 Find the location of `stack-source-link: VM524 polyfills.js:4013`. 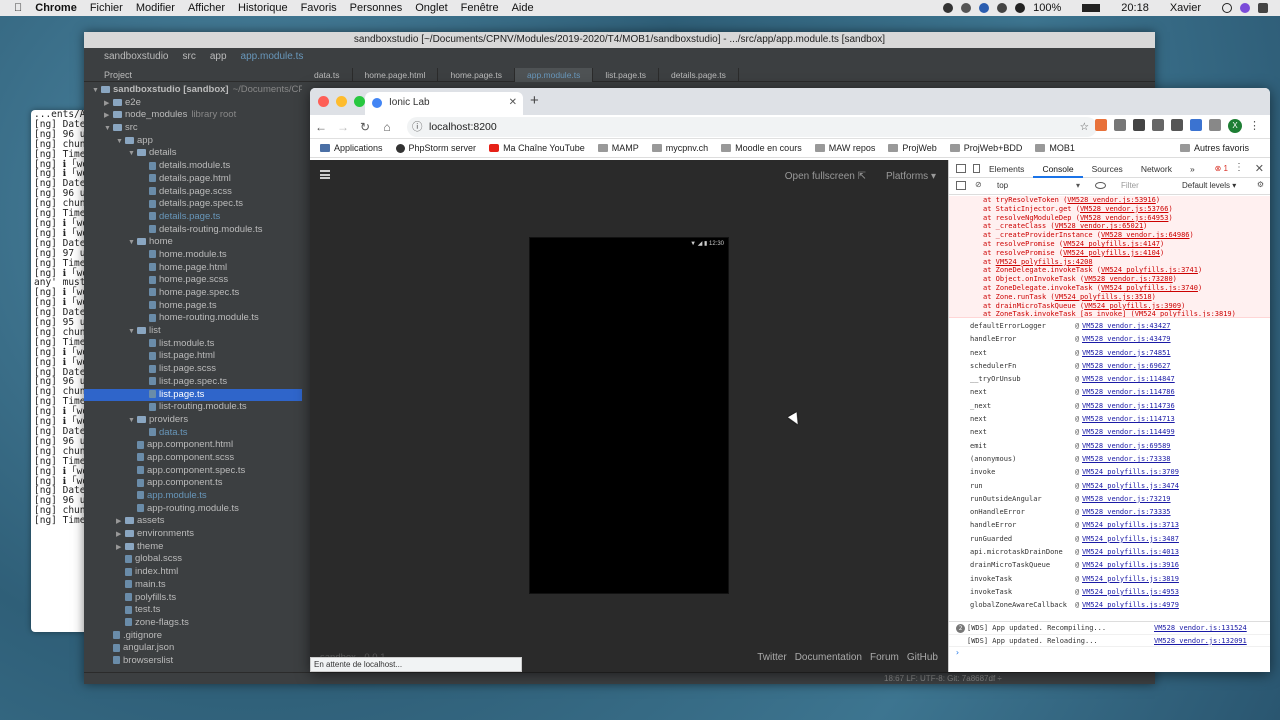

stack-source-link: VM524 polyfills.js:4013 is located at coordinates (1130, 552).